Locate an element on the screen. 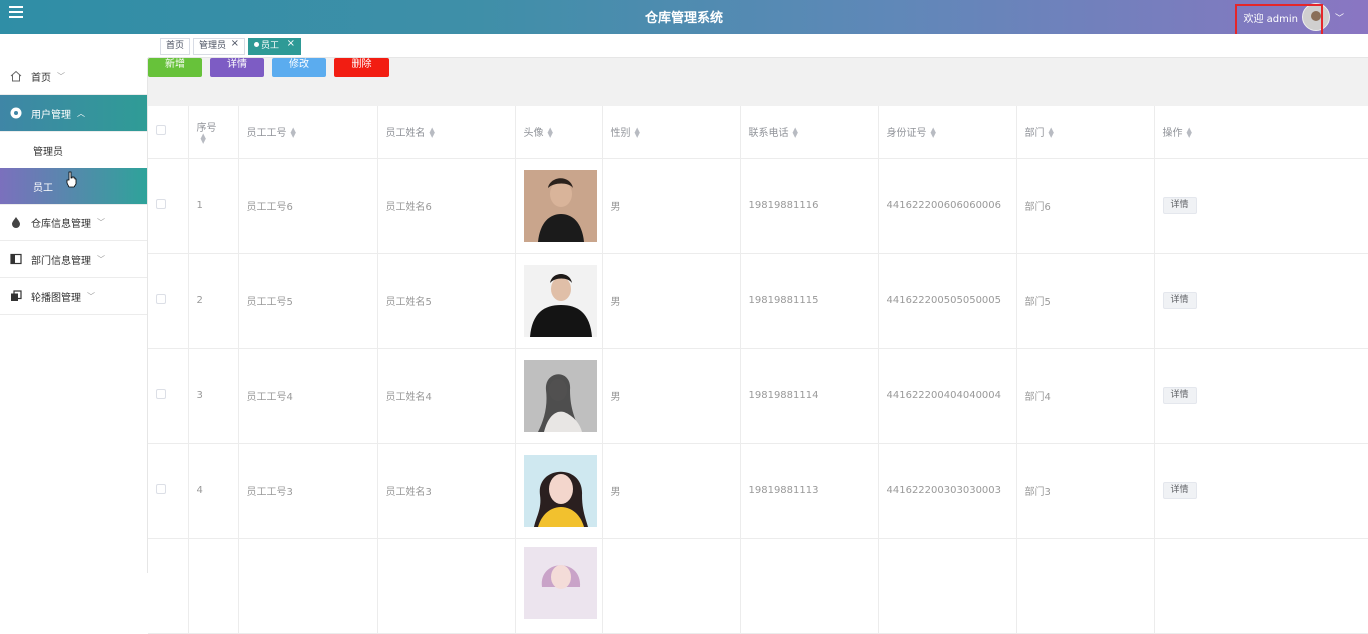 The height and width of the screenshot is (634, 1368). index-cell: 1 is located at coordinates (213, 206).